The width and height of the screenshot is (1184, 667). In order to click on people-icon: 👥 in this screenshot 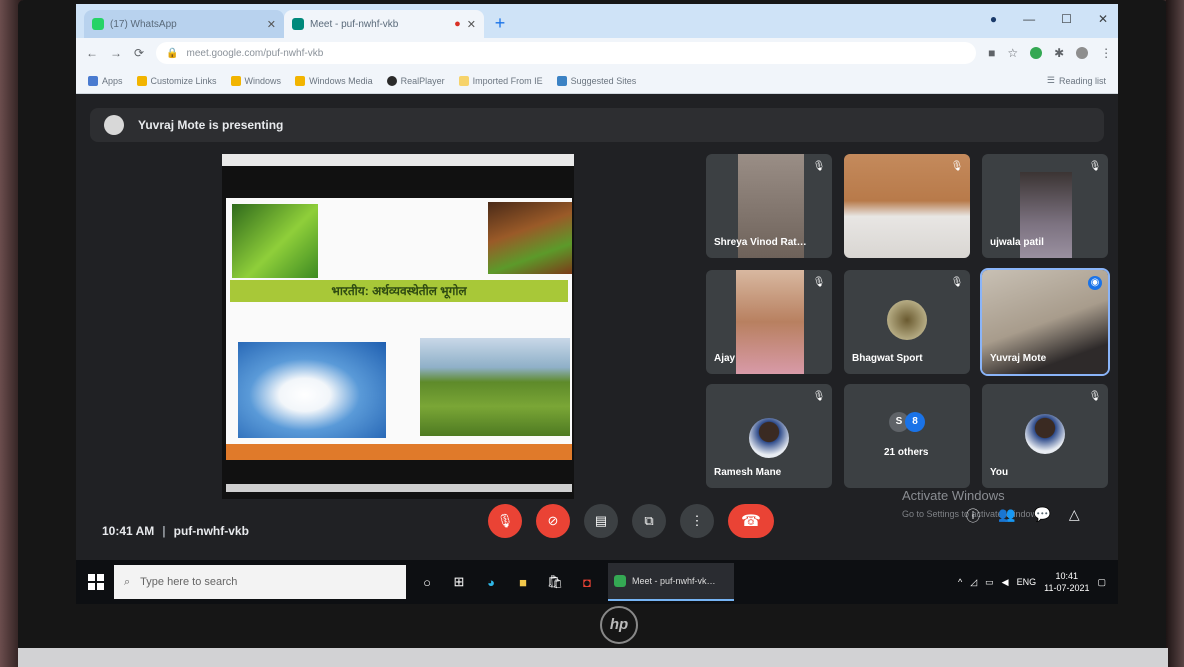, I will do `click(1006, 516)`.